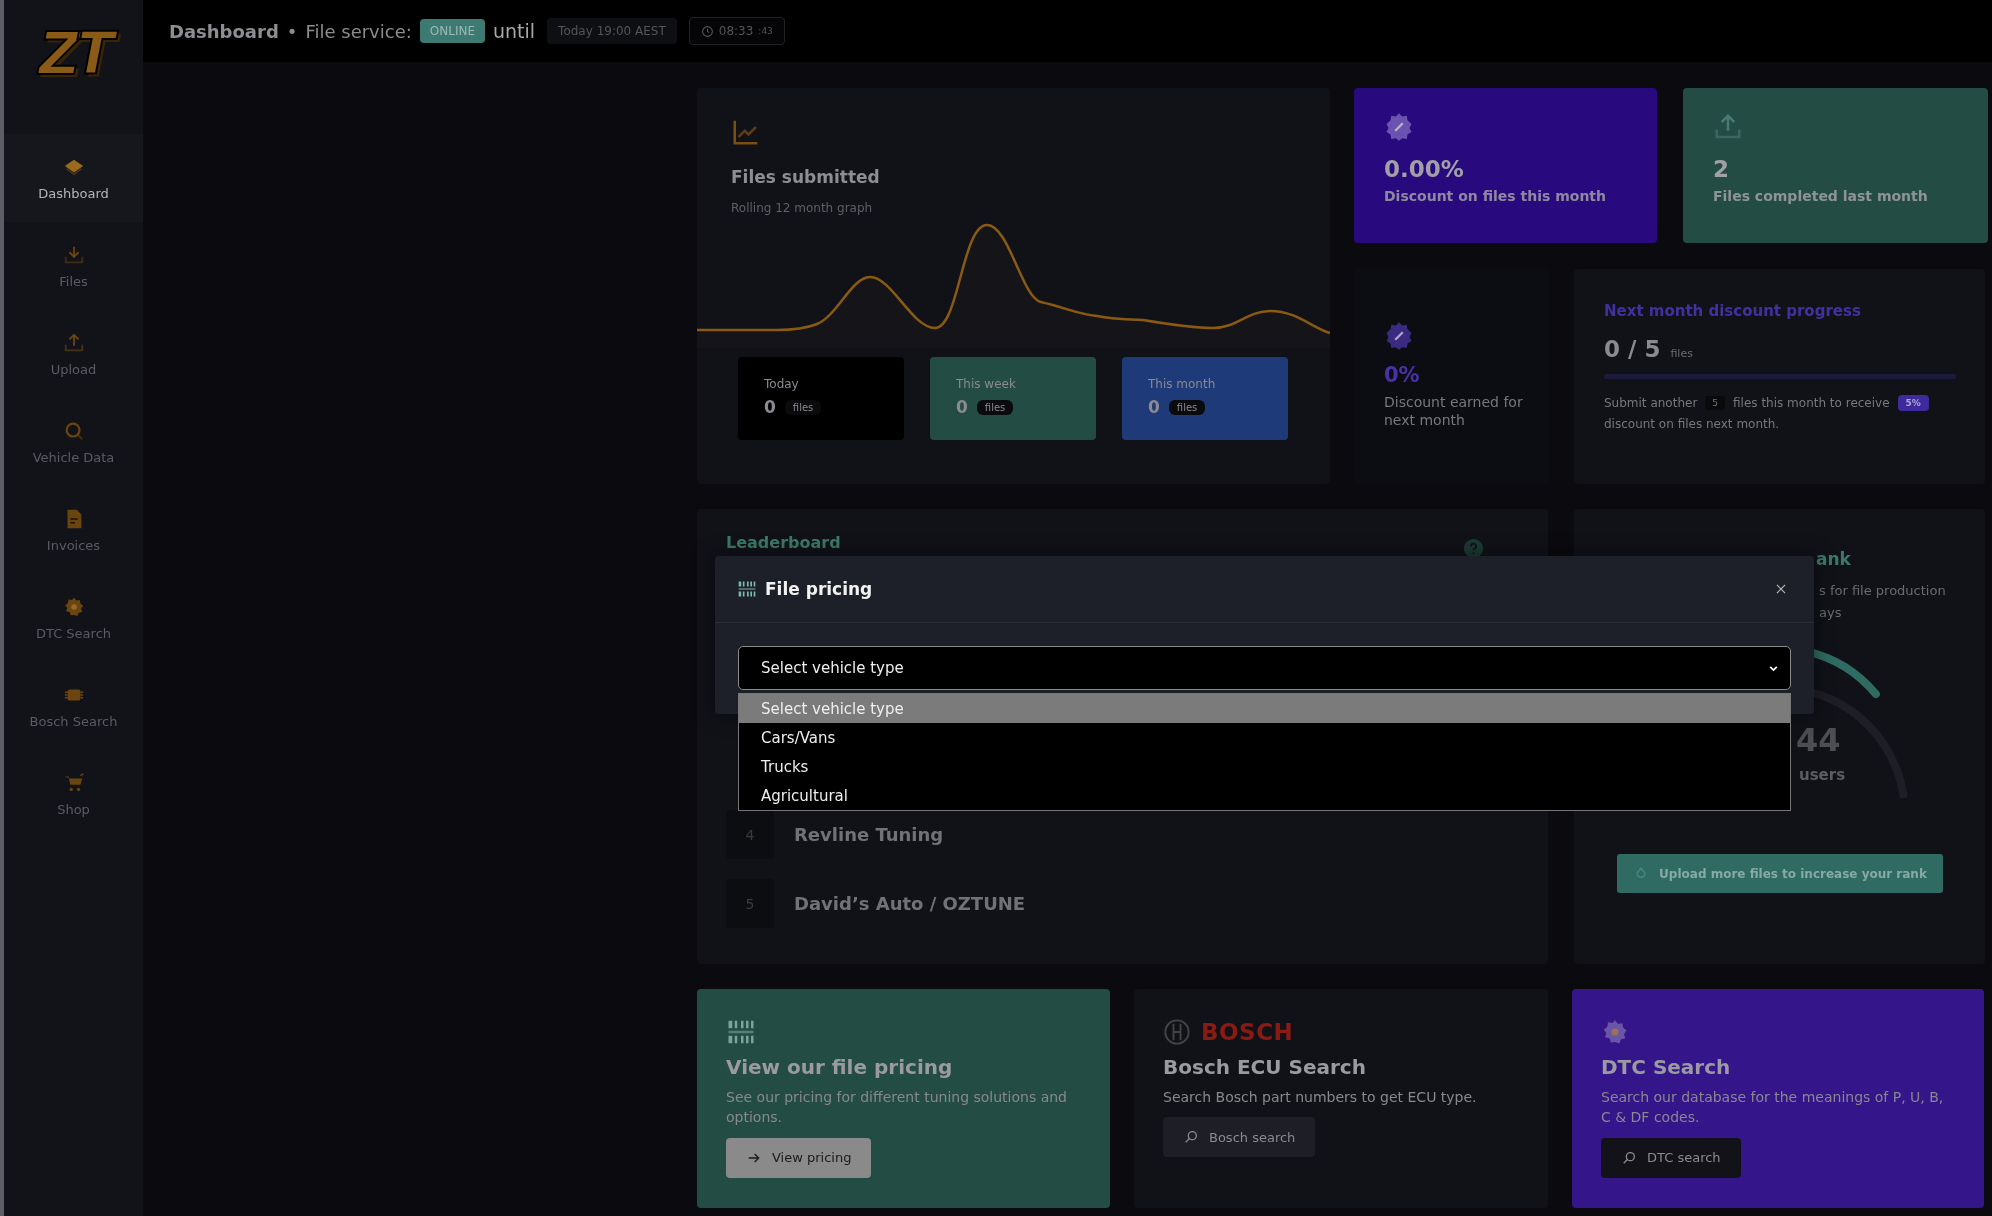  I want to click on stat-value: 0.00%, so click(1424, 169).